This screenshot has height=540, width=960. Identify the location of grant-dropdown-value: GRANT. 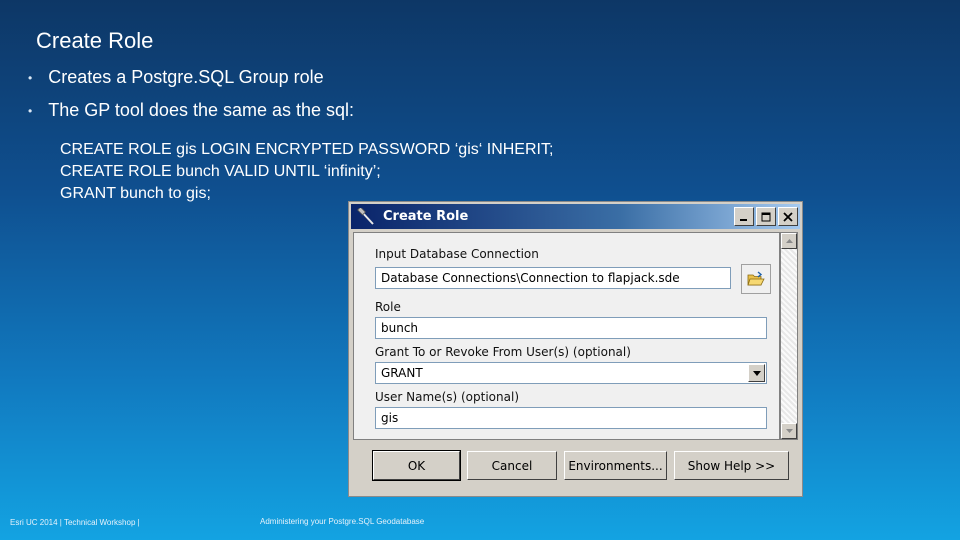
(402, 373).